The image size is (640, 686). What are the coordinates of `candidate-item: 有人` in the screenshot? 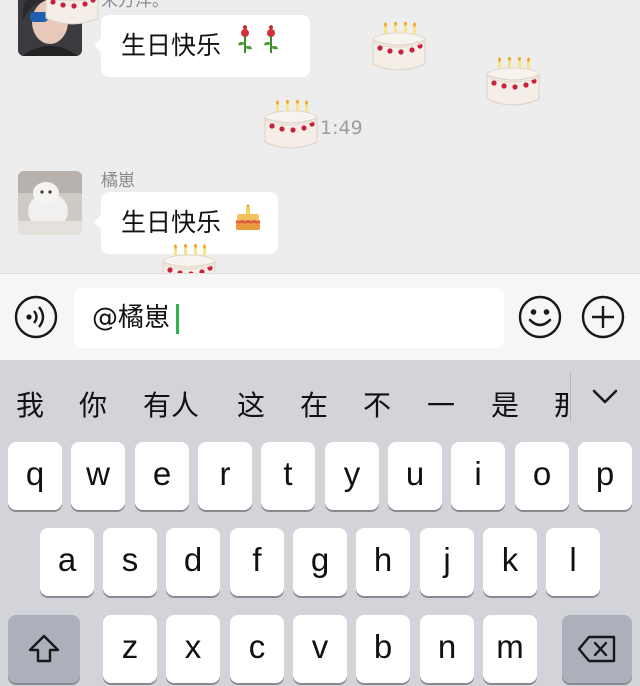 It's located at (171, 404).